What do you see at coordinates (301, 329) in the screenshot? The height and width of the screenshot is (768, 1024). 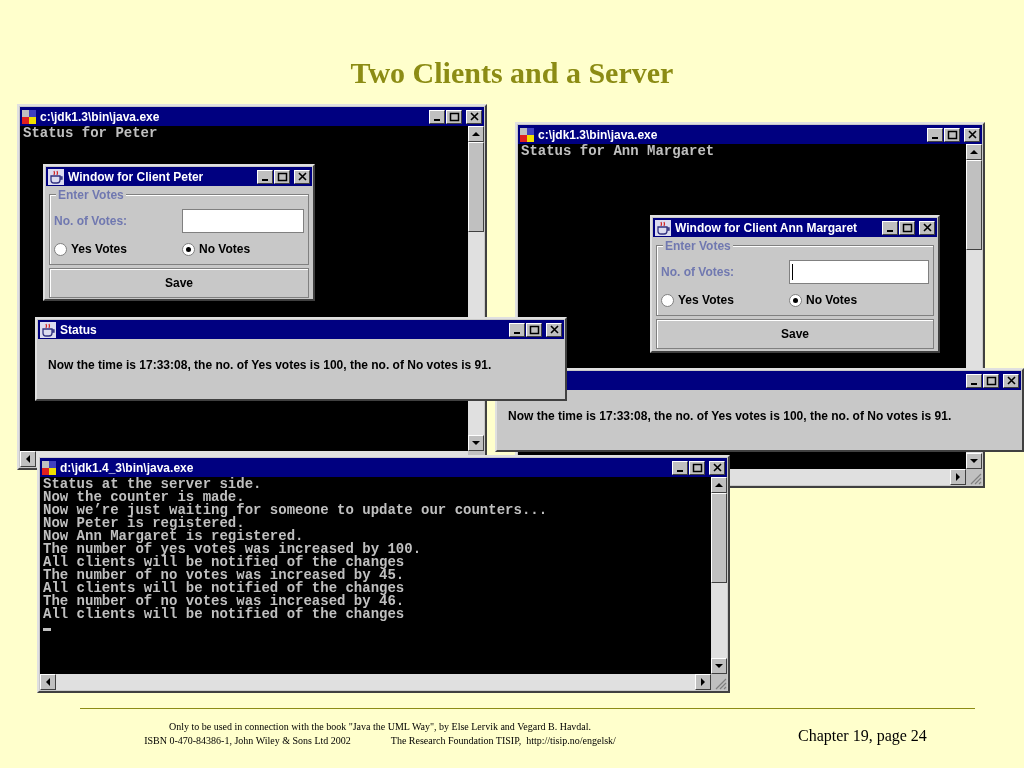 I see `title-bar: Status` at bounding box center [301, 329].